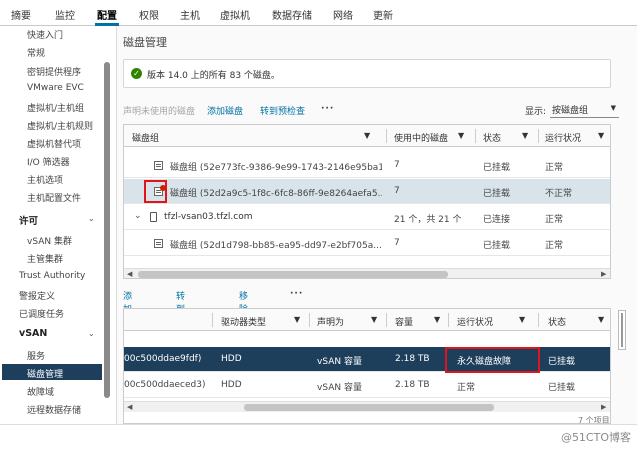 This screenshot has height=449, width=637. I want to click on add-disks-button: 添加磁盘, so click(225, 110).